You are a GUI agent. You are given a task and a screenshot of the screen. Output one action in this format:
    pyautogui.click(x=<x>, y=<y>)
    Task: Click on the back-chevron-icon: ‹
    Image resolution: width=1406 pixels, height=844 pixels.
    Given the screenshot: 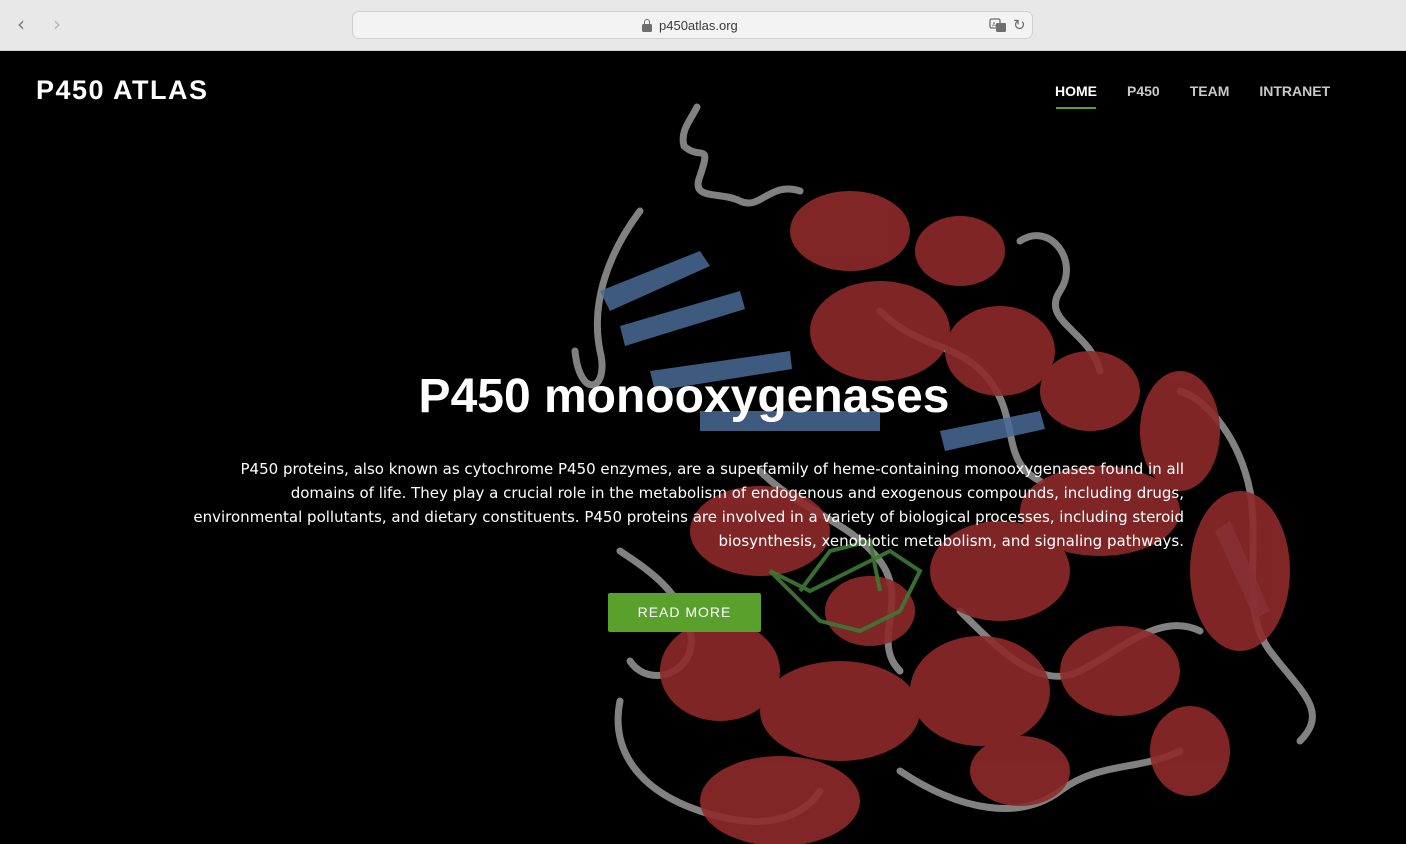 What is the action you would take?
    pyautogui.click(x=21, y=24)
    